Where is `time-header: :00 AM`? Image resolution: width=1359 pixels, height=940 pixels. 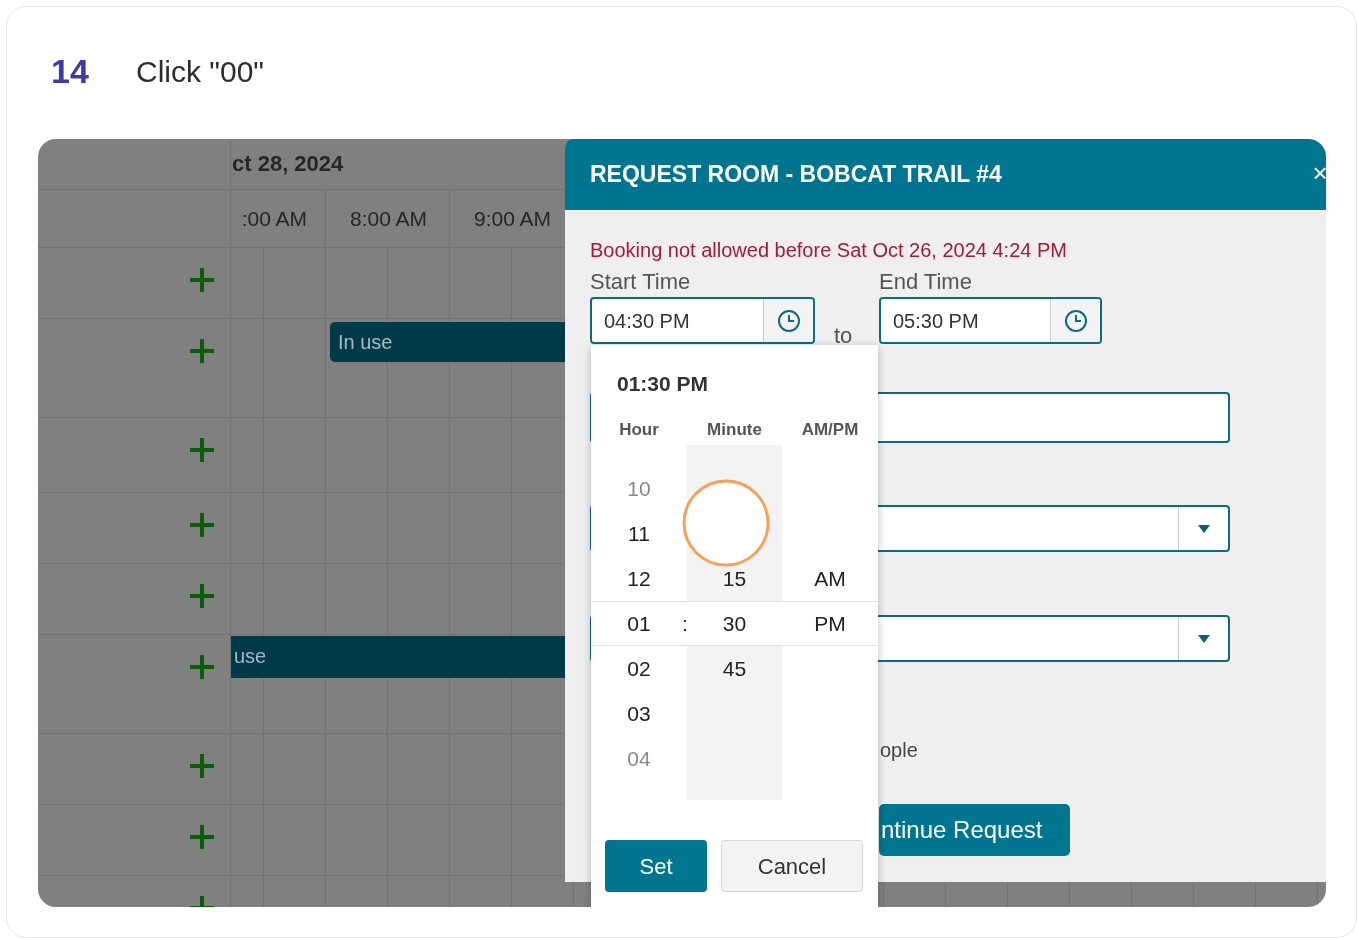 time-header: :00 AM is located at coordinates (274, 218).